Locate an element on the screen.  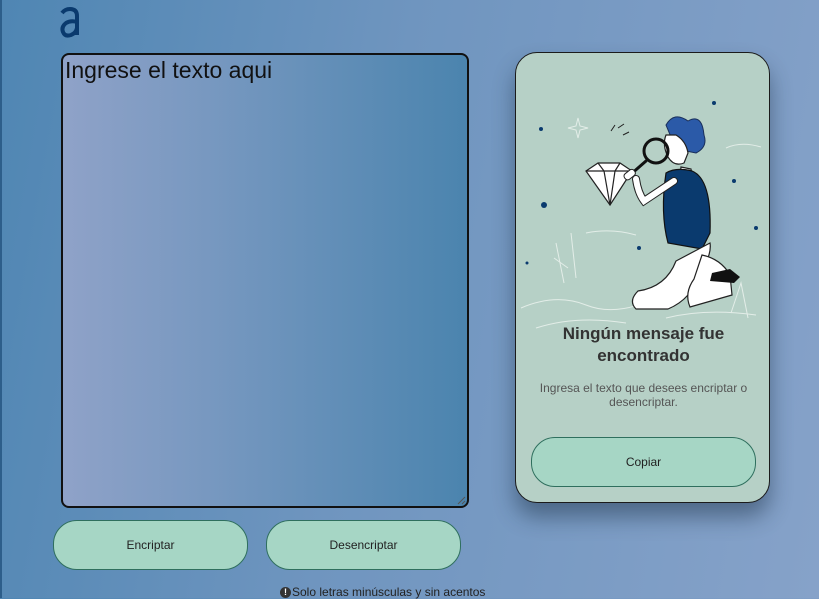
result-title: Ningún mensaje fue encontrado is located at coordinates (643, 344).